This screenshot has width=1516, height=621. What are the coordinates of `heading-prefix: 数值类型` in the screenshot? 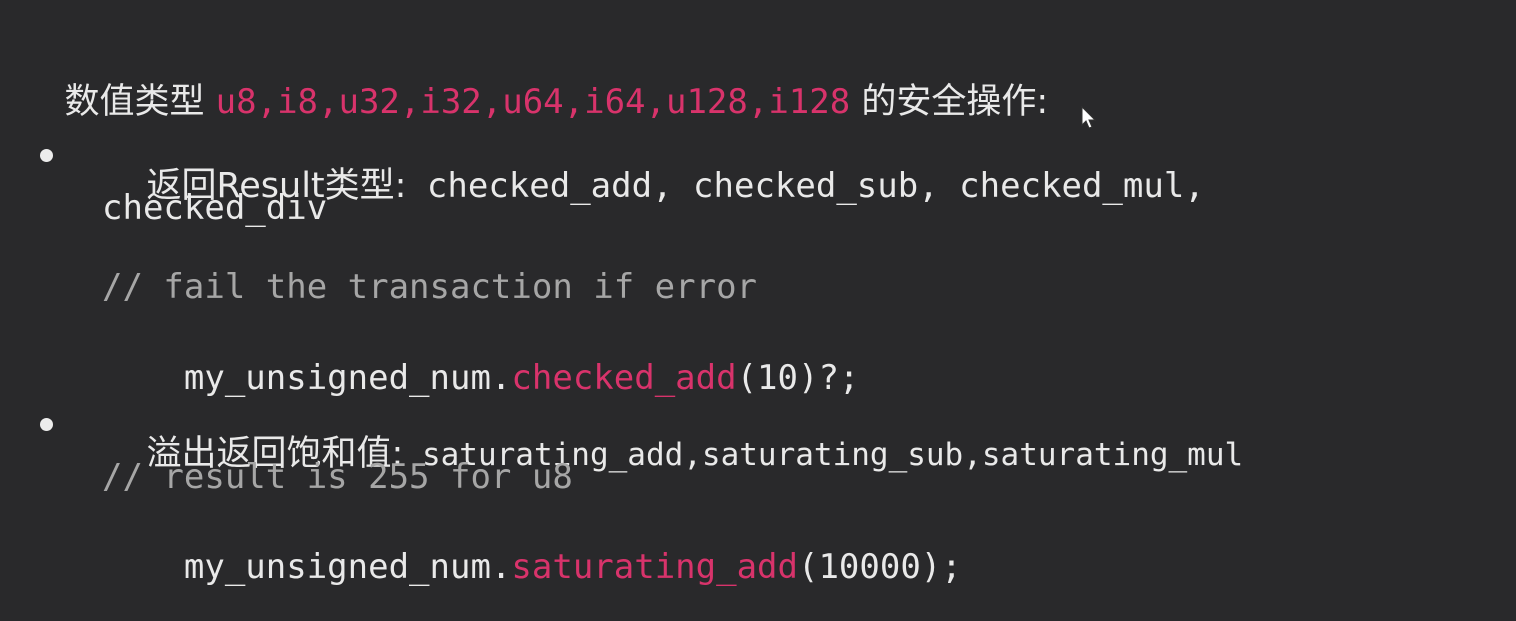 It's located at (140, 102).